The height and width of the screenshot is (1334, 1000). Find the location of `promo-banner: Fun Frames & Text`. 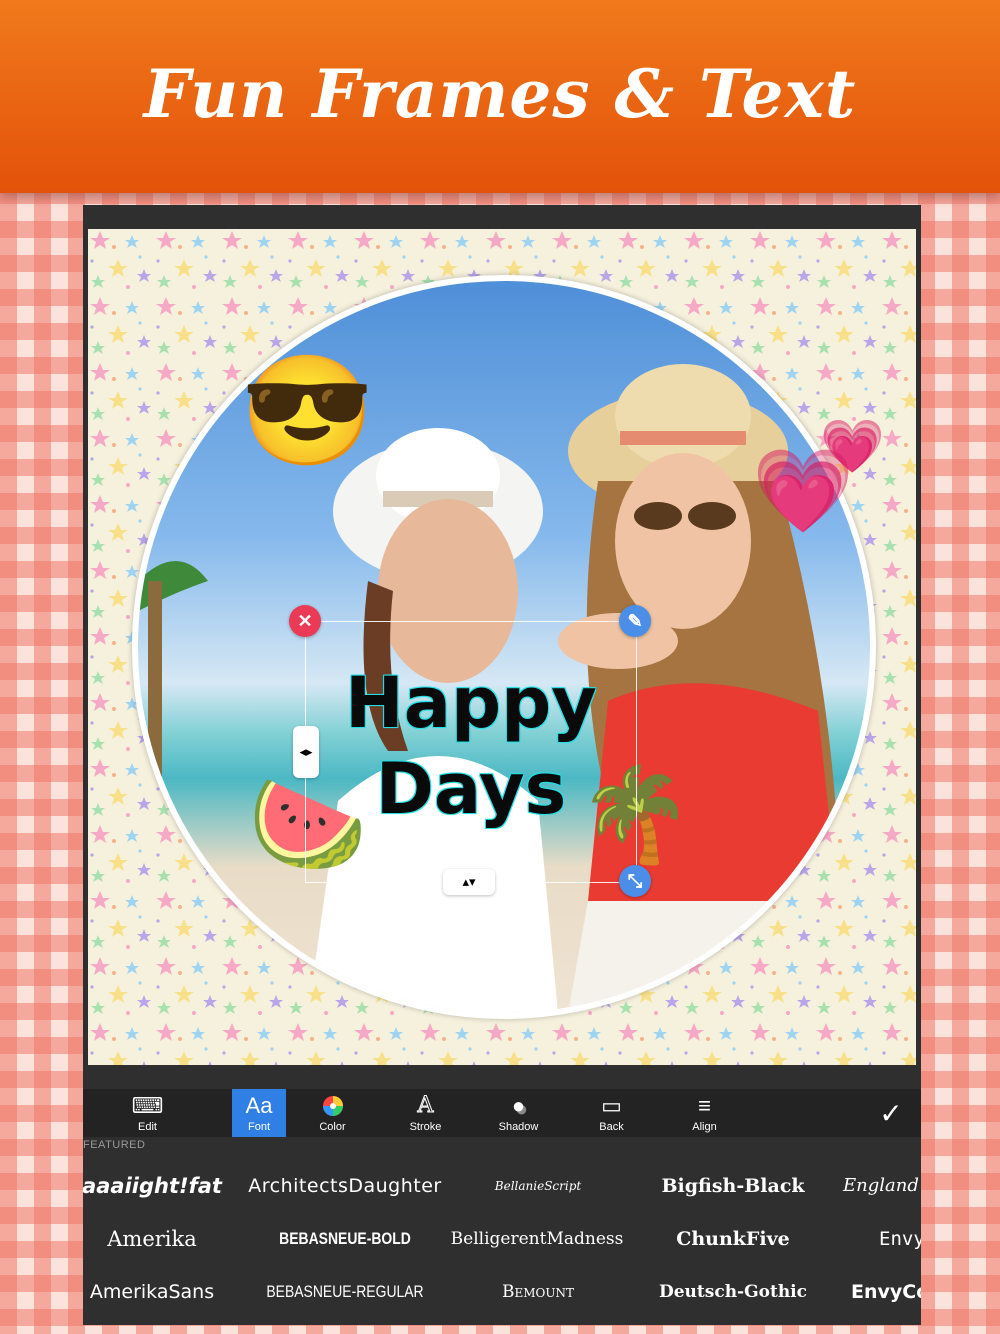

promo-banner: Fun Frames & Text is located at coordinates (500, 96).